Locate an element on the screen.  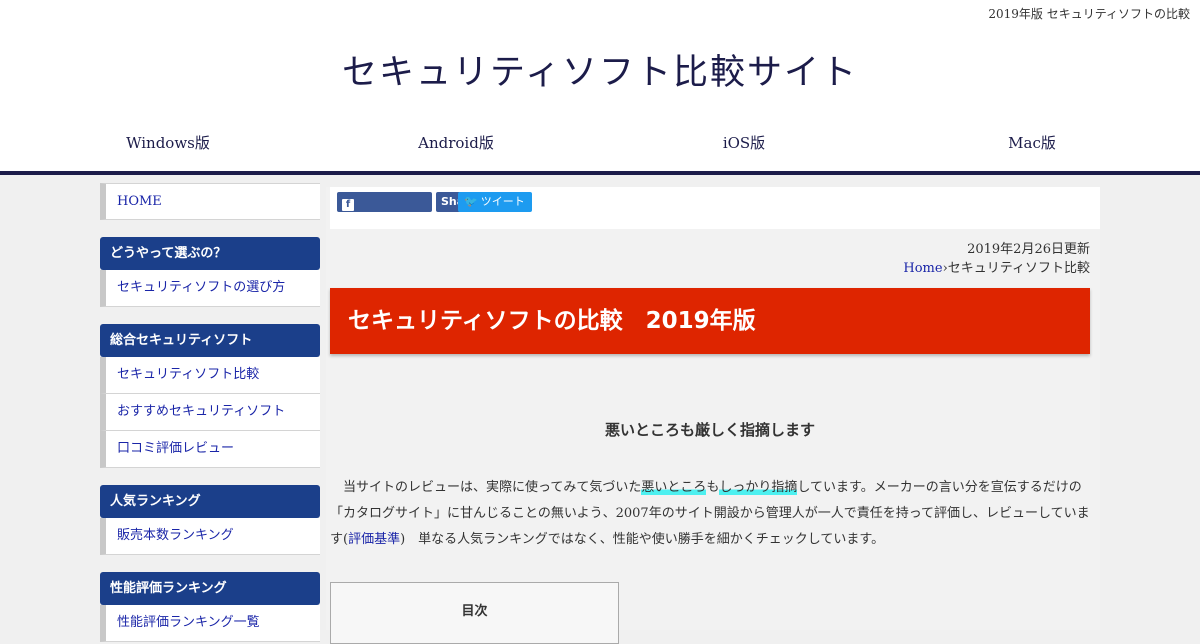
twitter-bird-icon: 🐦 is located at coordinates (471, 201).